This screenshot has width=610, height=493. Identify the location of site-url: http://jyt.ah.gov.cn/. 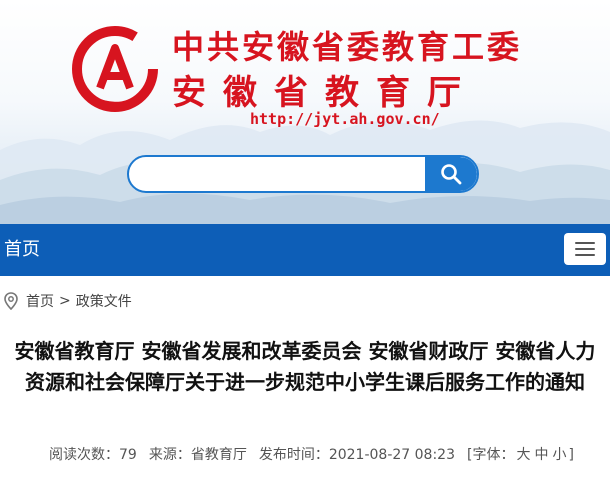
(345, 119).